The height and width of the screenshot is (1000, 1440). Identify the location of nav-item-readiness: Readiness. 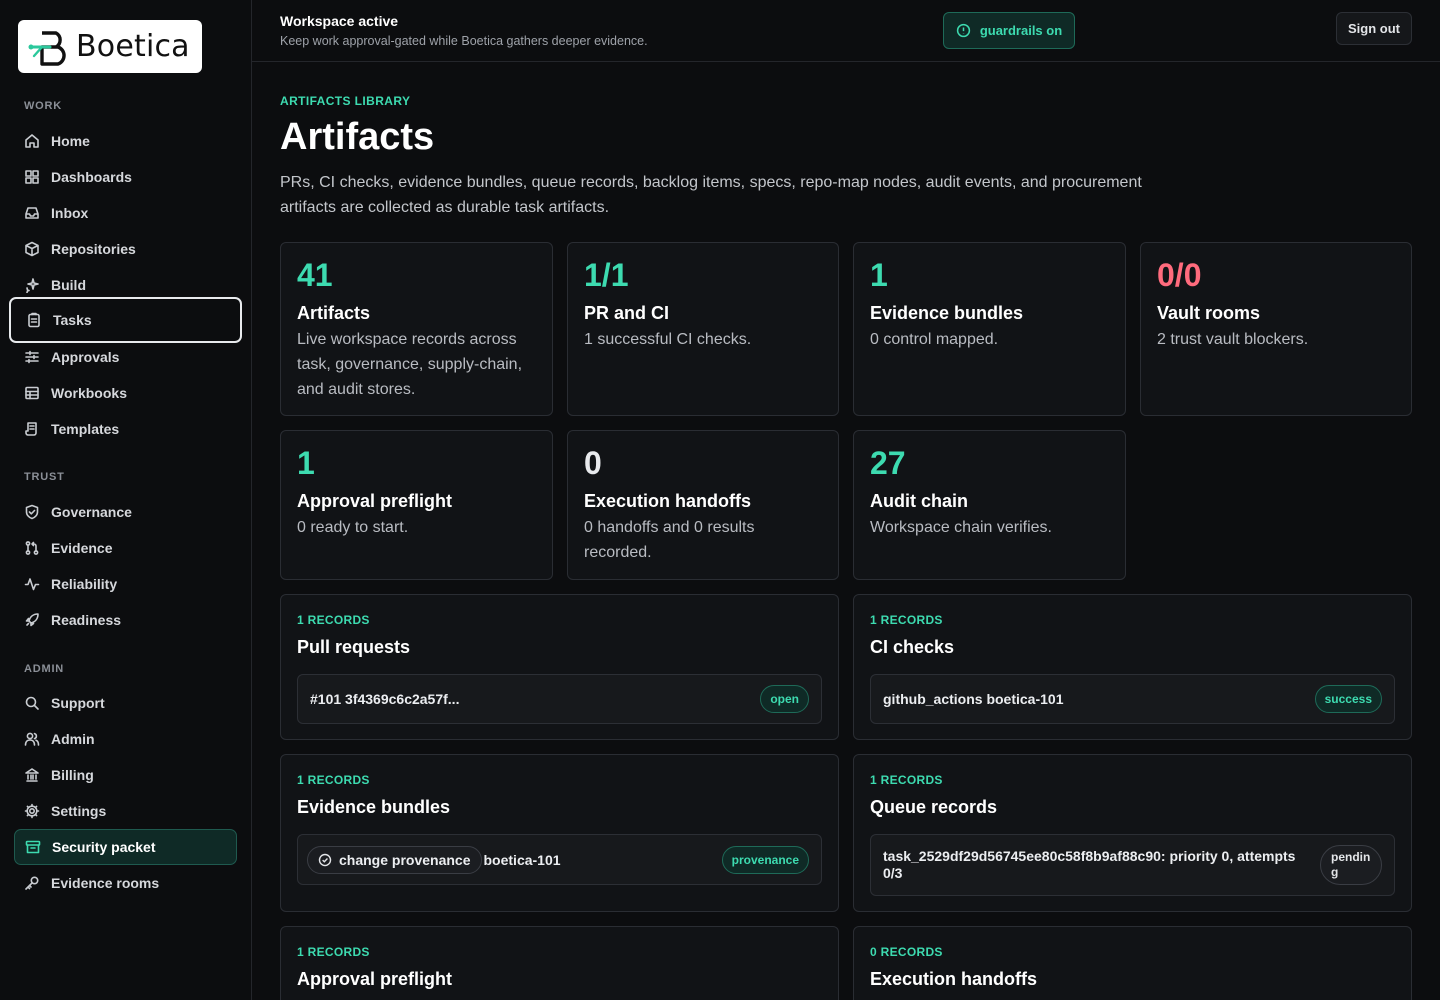
(125, 620).